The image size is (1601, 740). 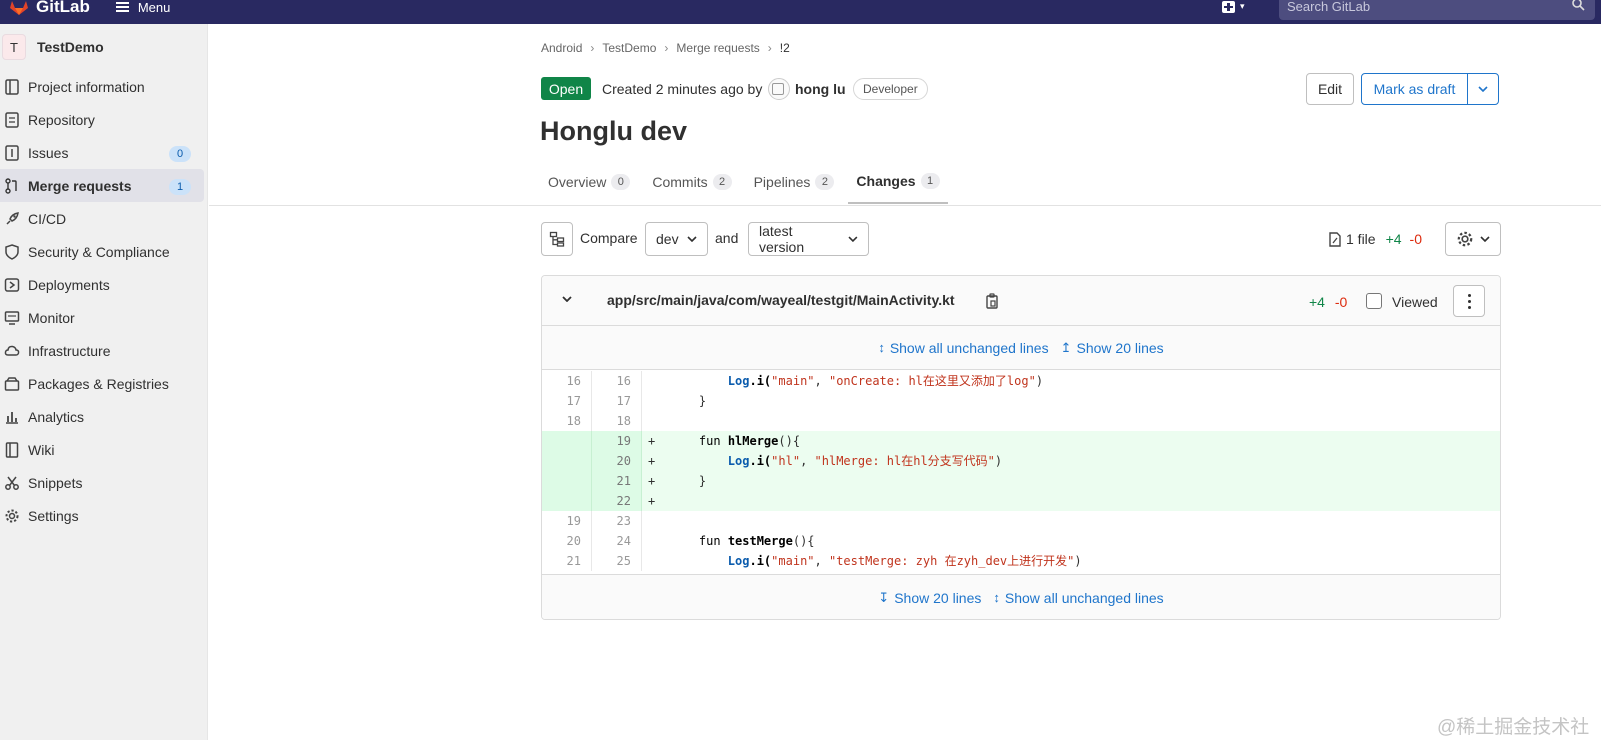 What do you see at coordinates (996, 597) in the screenshot?
I see `expand-arrow-icon: ↕` at bounding box center [996, 597].